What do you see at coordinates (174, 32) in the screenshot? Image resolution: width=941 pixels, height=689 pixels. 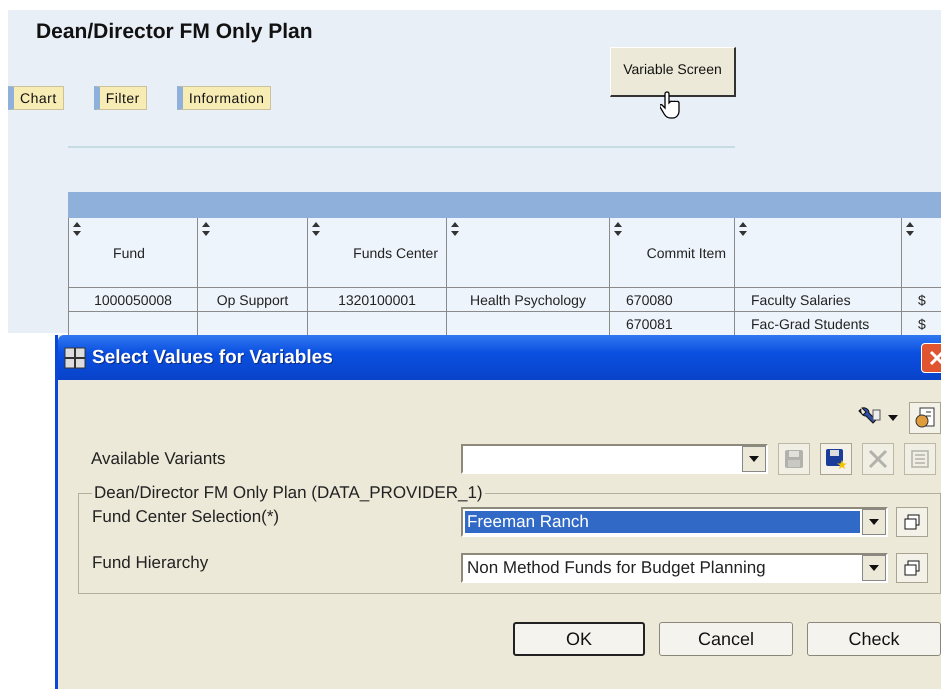 I see `report-title: Dean/Director FM Only Plan` at bounding box center [174, 32].